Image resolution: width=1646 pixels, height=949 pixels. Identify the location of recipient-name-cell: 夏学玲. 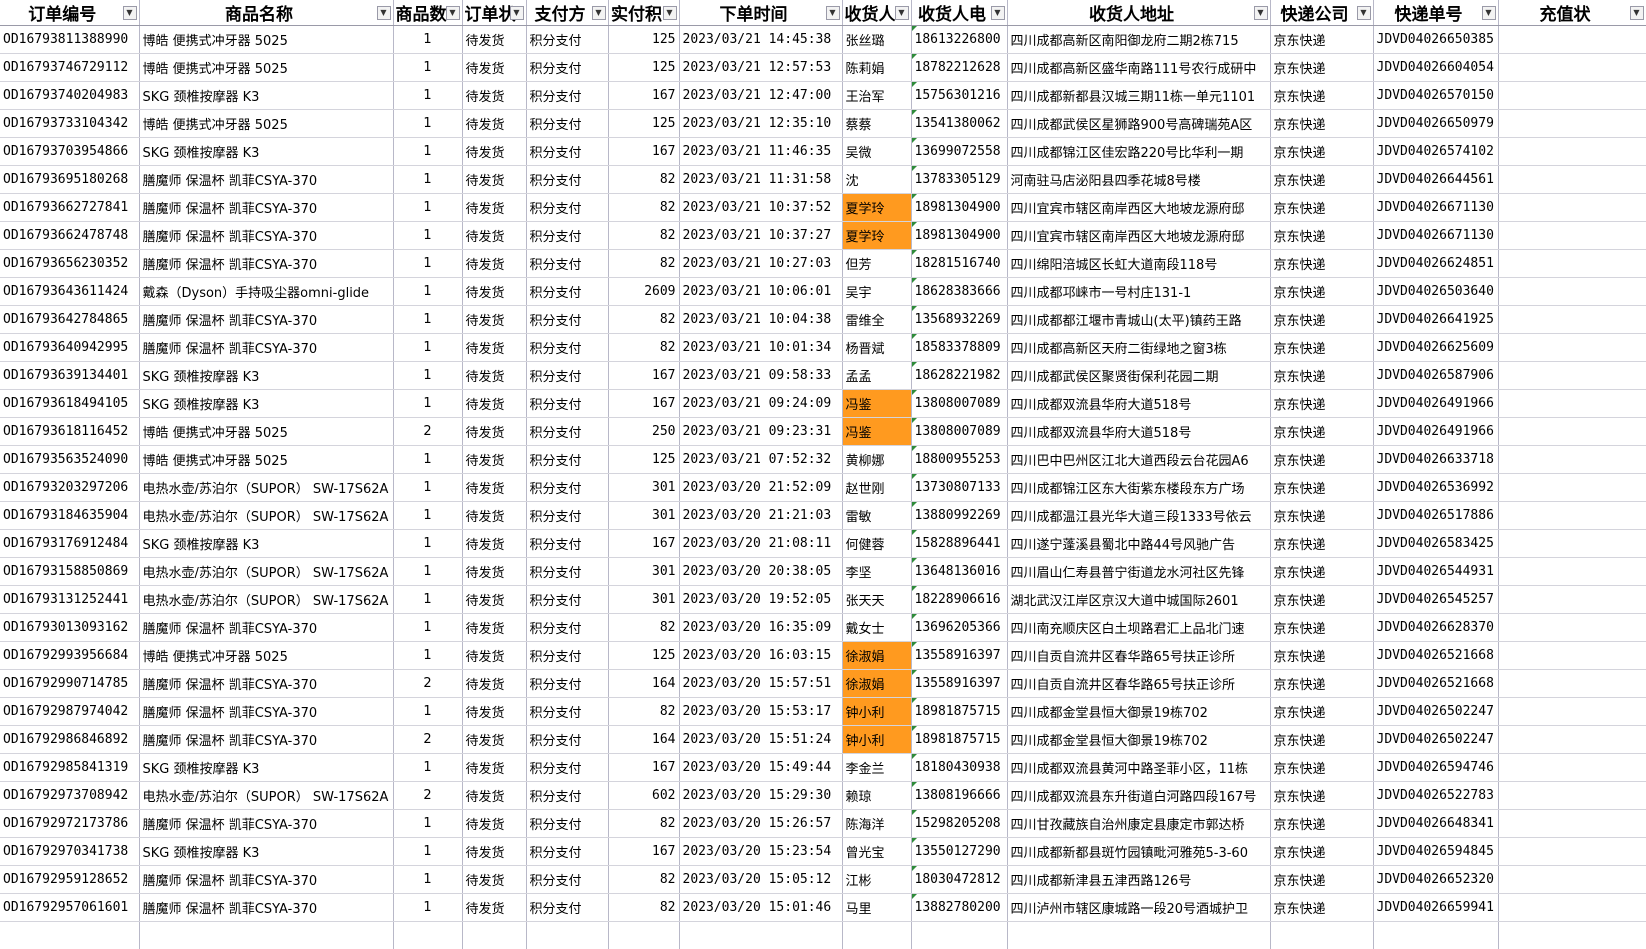
(877, 207).